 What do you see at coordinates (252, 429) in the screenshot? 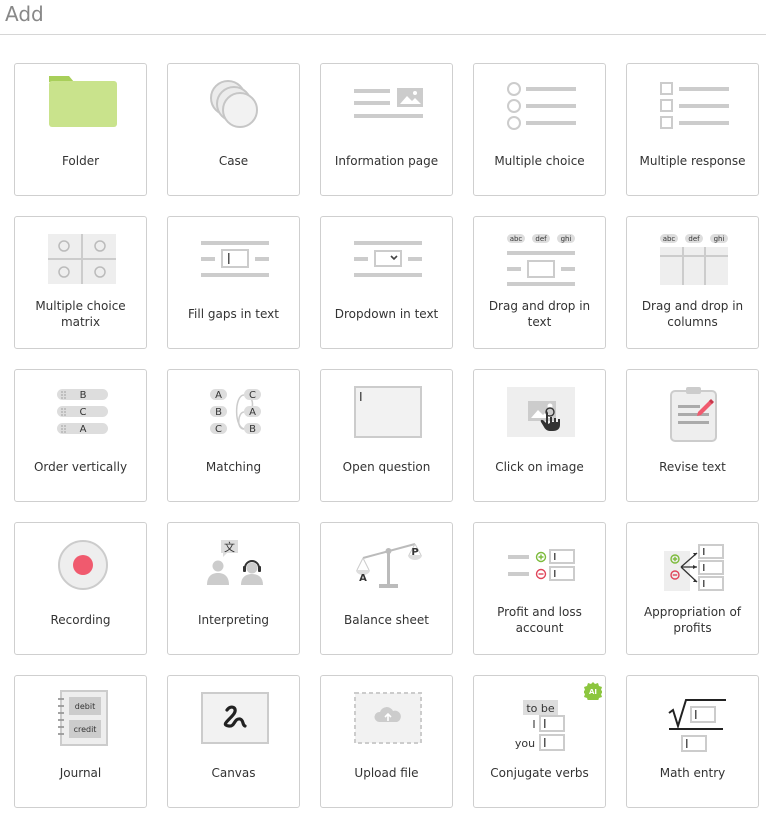
I see `match-right-item: B` at bounding box center [252, 429].